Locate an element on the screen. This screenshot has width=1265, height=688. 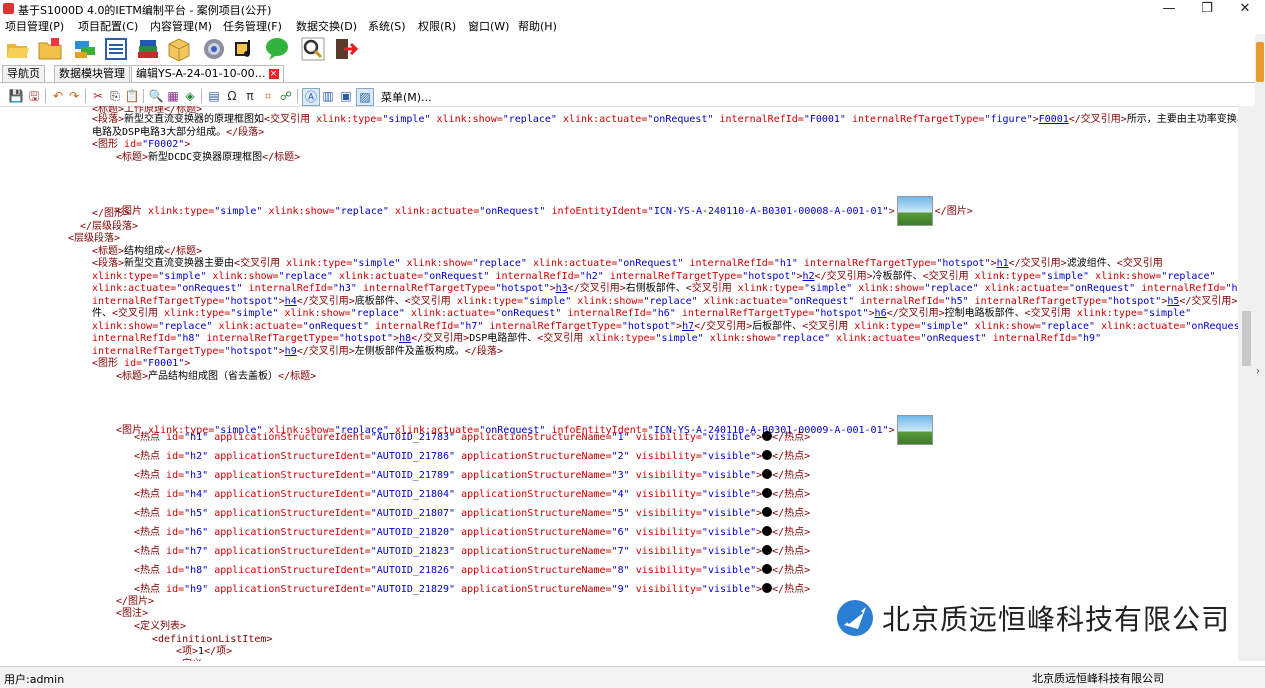
cross-reference-link: h3 is located at coordinates (562, 288).